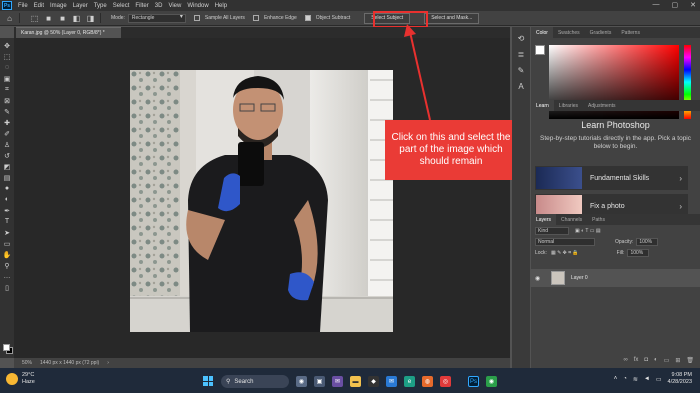  What do you see at coordinates (7, 188) in the screenshot?
I see `blur-tool-icon: ●` at bounding box center [7, 188].